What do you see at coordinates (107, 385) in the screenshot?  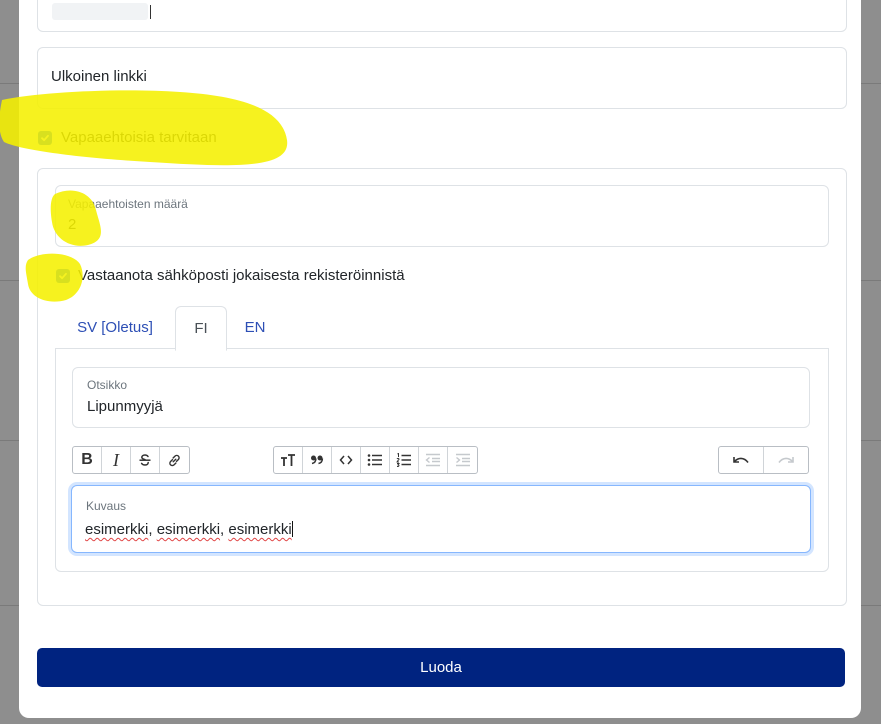 I see `title-label: Otsikko` at bounding box center [107, 385].